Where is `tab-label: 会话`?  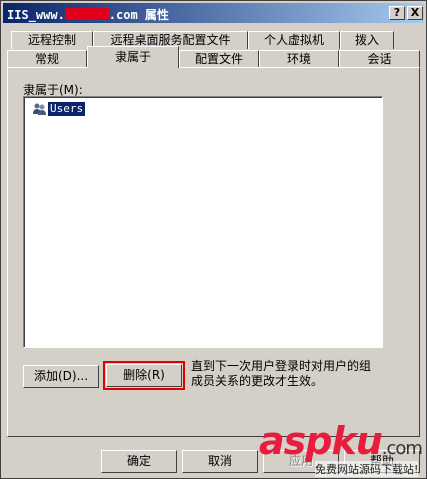
tab-label: 会话 is located at coordinates (379, 59).